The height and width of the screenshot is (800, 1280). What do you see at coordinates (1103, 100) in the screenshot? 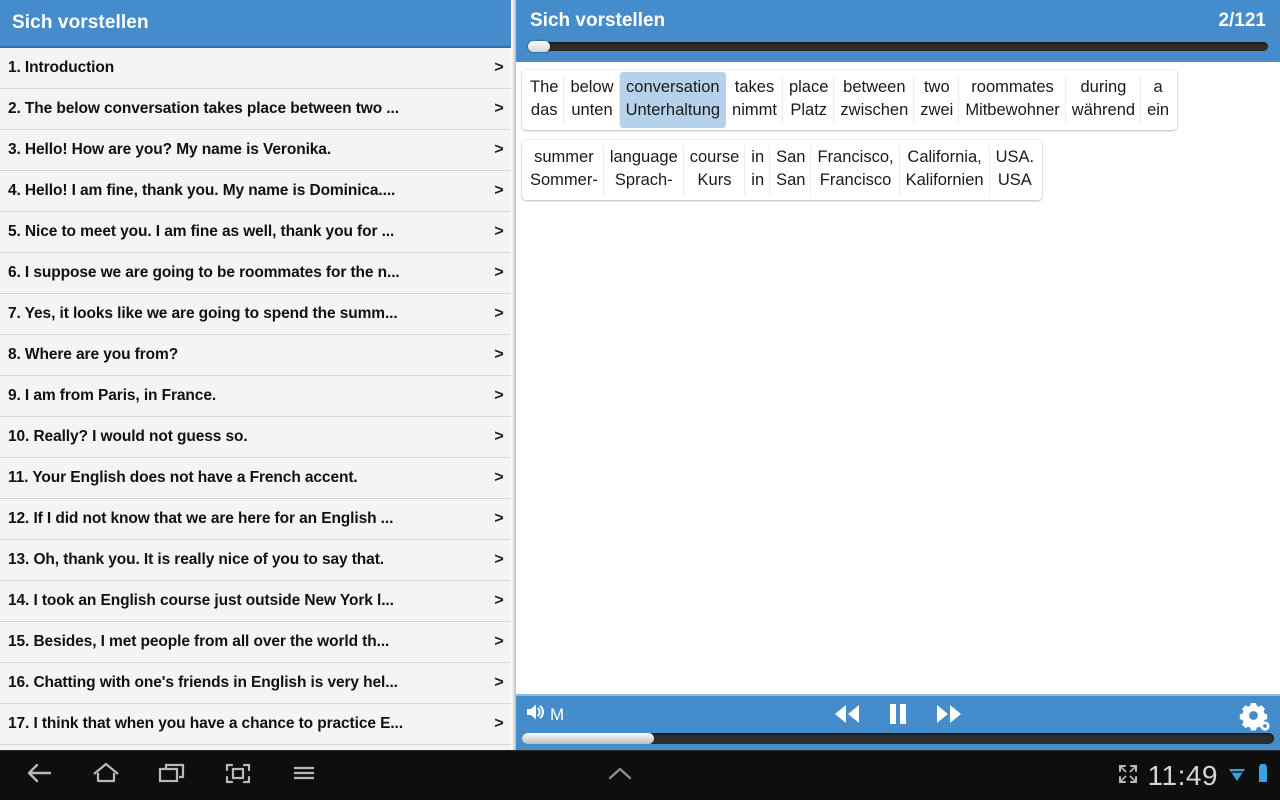
I see `word-pair: during während` at bounding box center [1103, 100].